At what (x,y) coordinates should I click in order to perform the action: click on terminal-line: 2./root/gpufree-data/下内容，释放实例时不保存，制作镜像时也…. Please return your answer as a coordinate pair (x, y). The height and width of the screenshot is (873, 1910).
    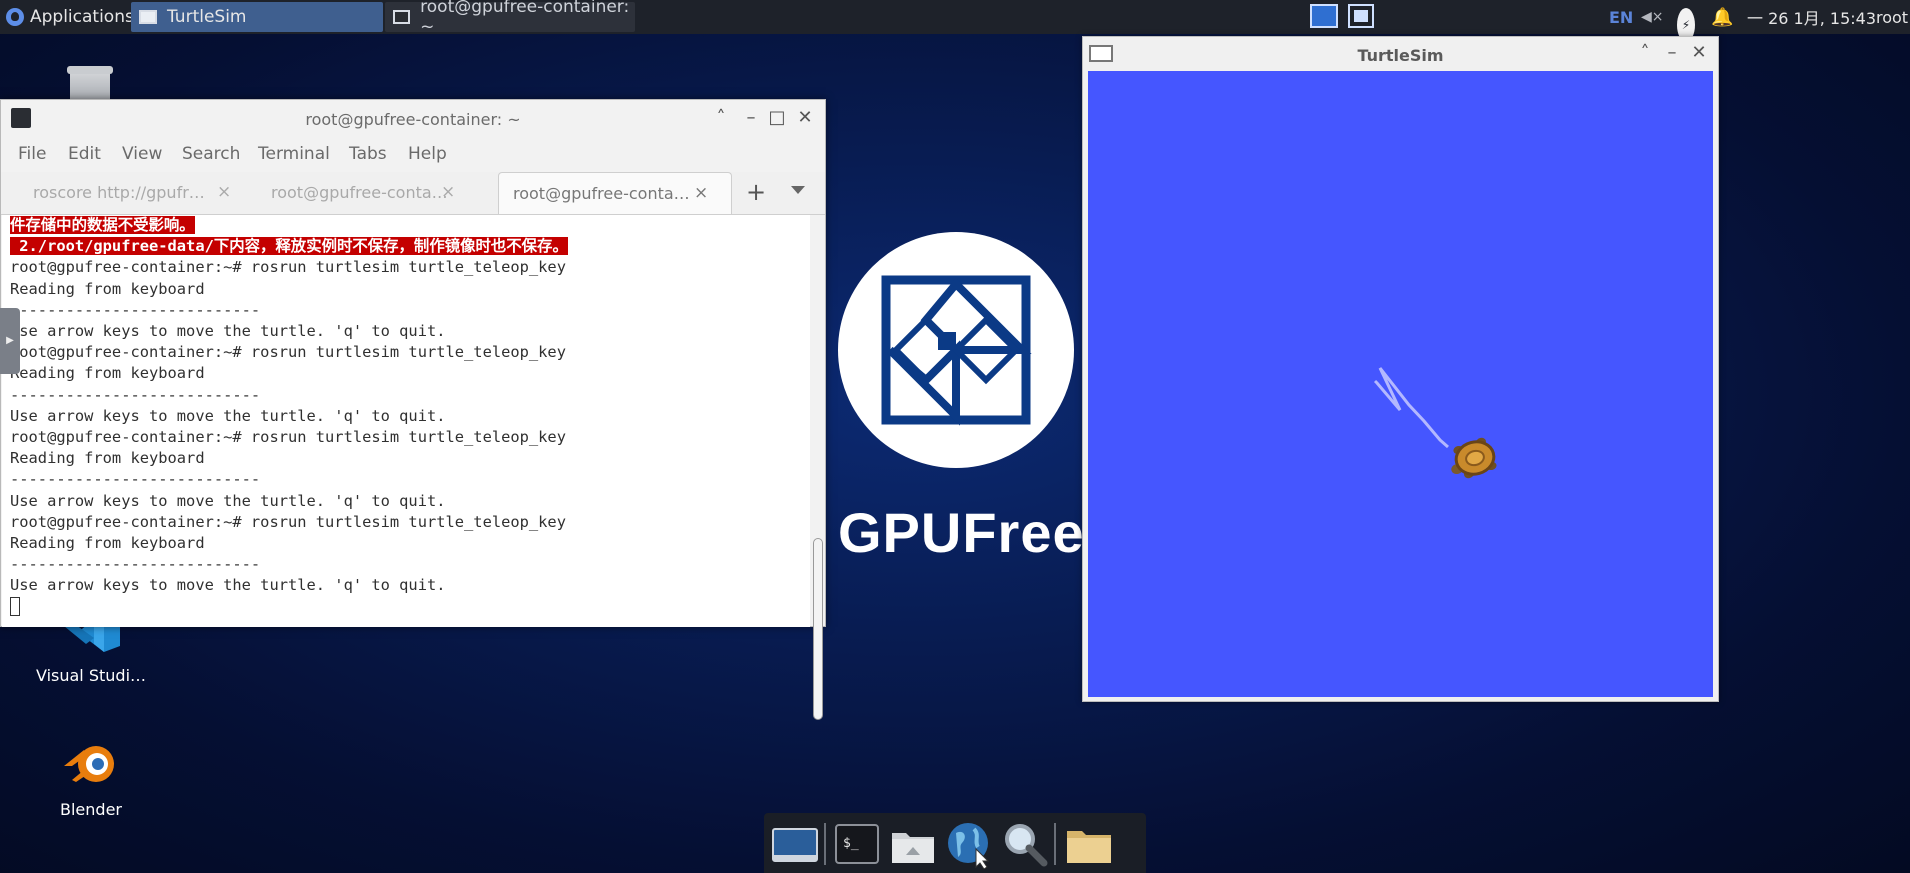
    Looking at the image, I should click on (289, 246).